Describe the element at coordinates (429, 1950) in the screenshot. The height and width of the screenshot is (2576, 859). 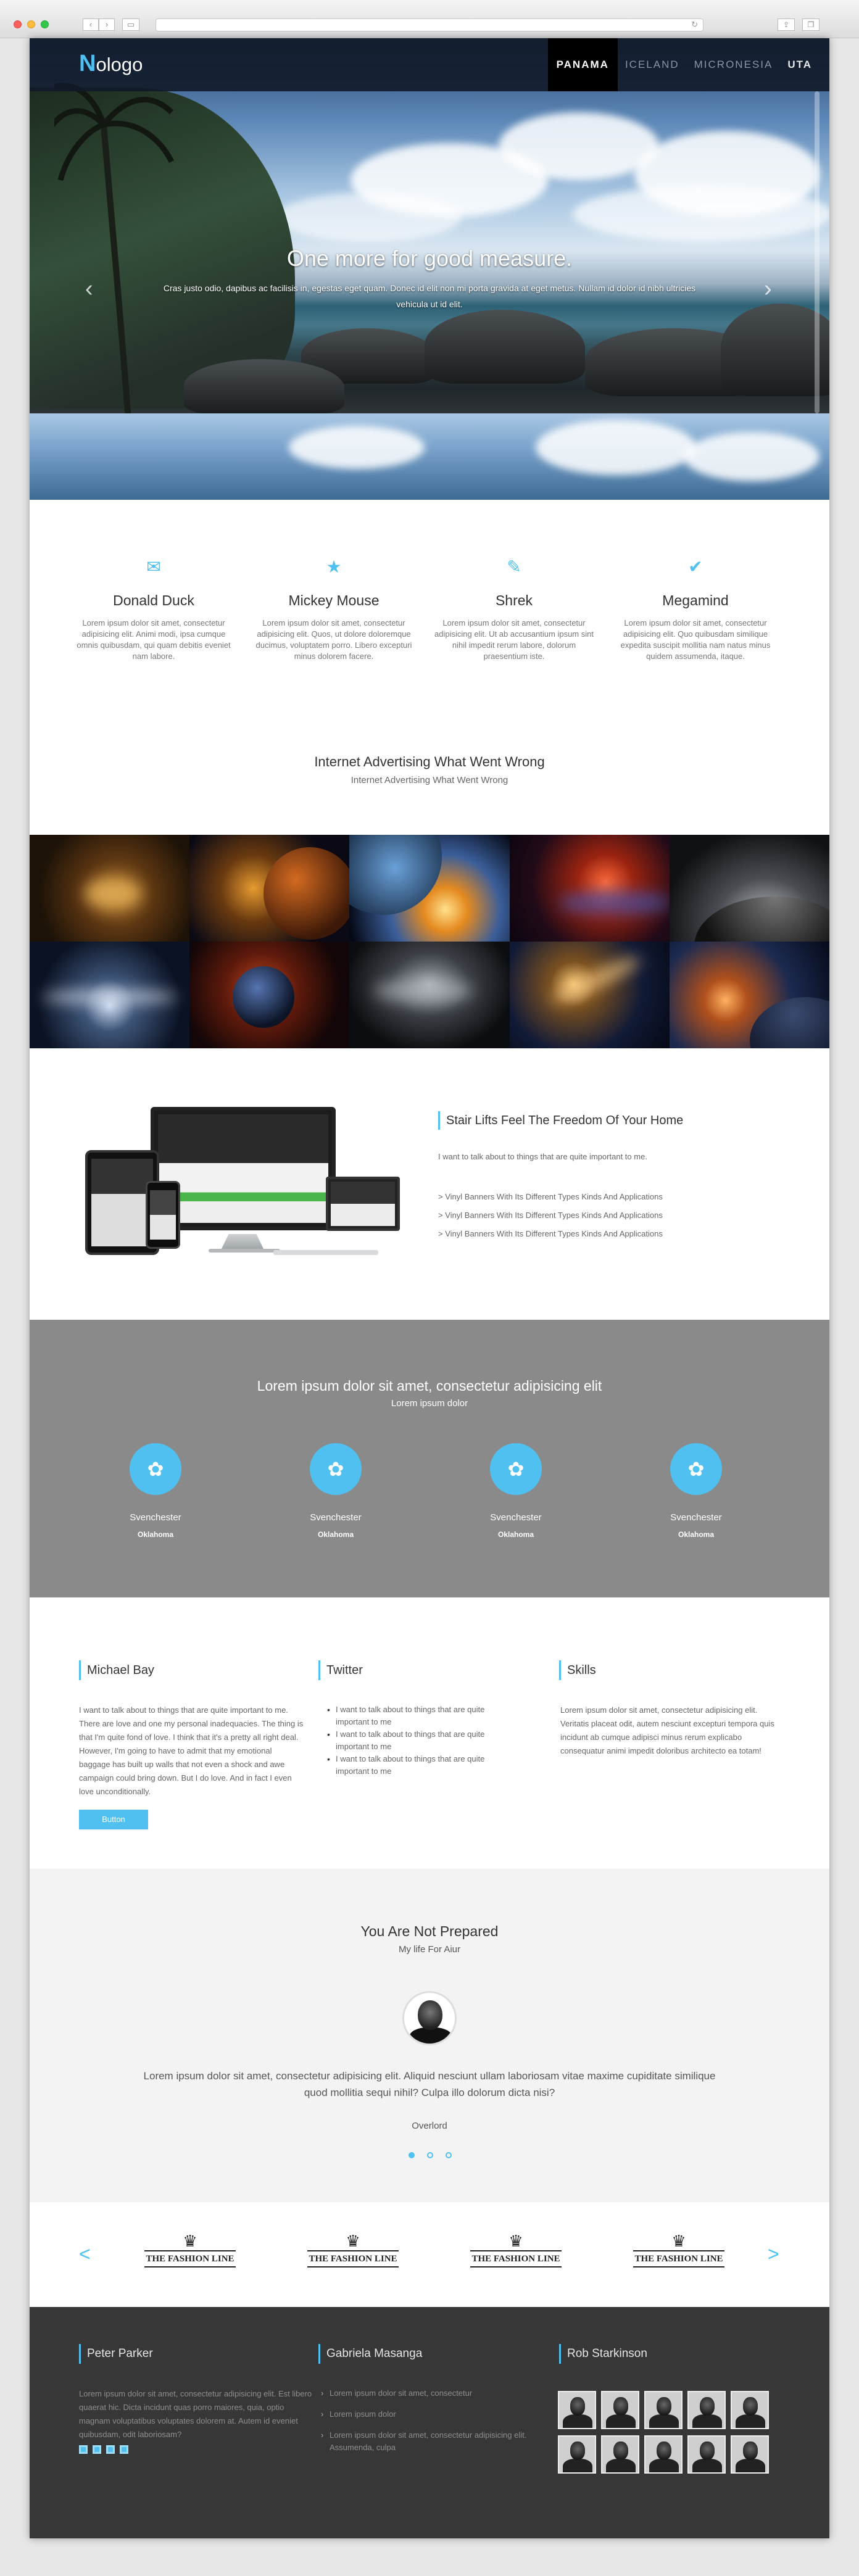
I see `testimonial-subtitle: My life For Aiur` at that location.